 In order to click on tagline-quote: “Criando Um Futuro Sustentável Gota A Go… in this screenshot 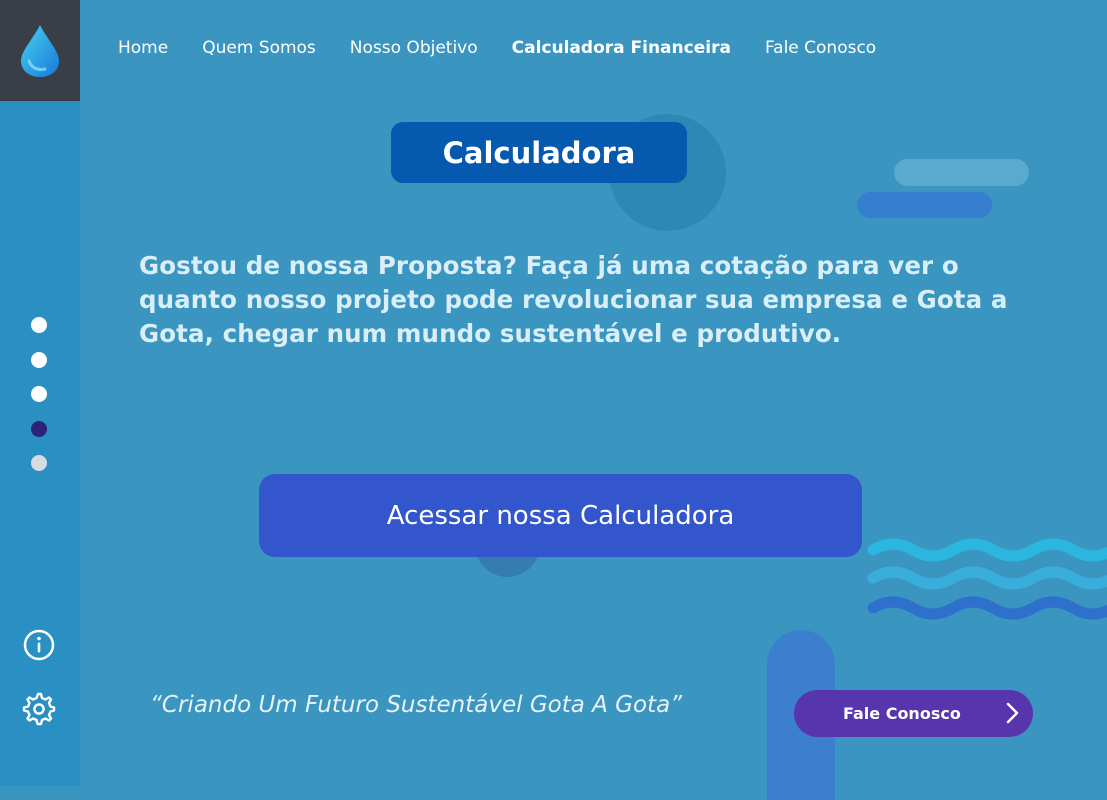, I will do `click(416, 705)`.